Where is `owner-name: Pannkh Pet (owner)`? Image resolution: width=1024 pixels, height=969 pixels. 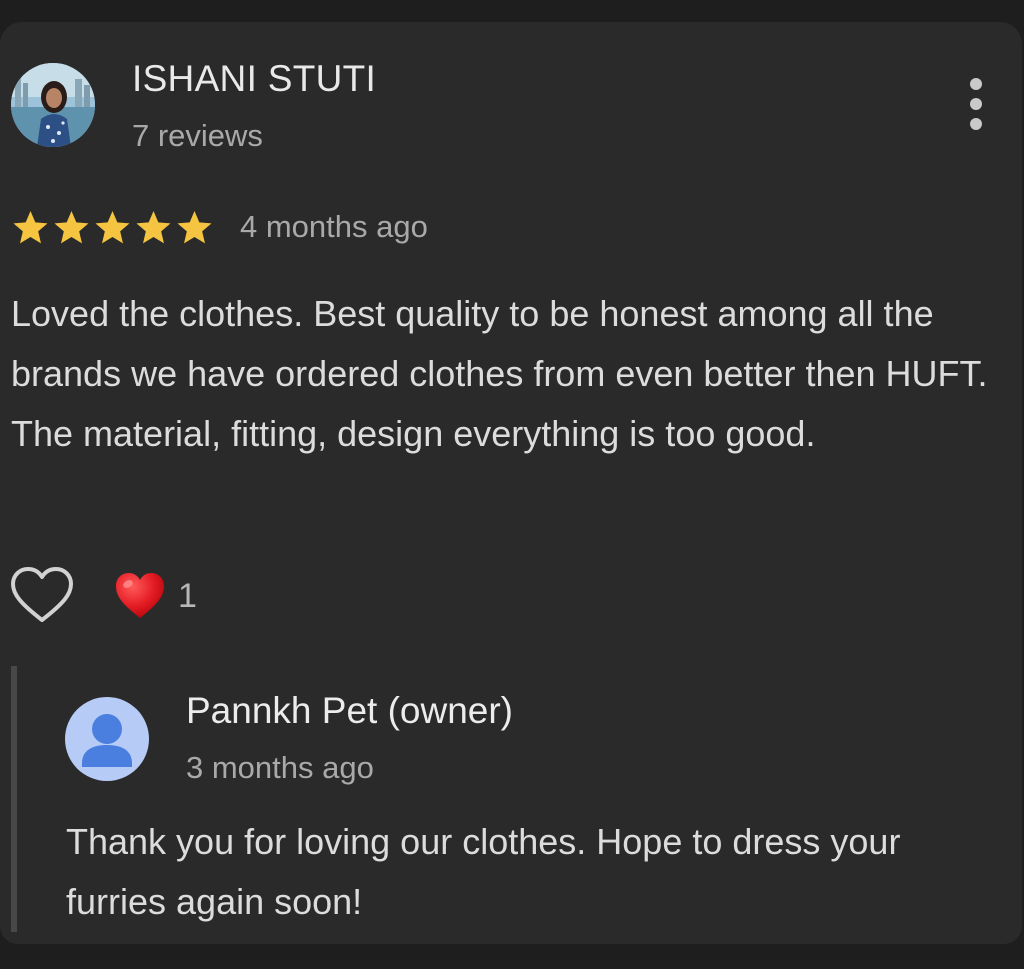 owner-name: Pannkh Pet (owner) is located at coordinates (350, 710).